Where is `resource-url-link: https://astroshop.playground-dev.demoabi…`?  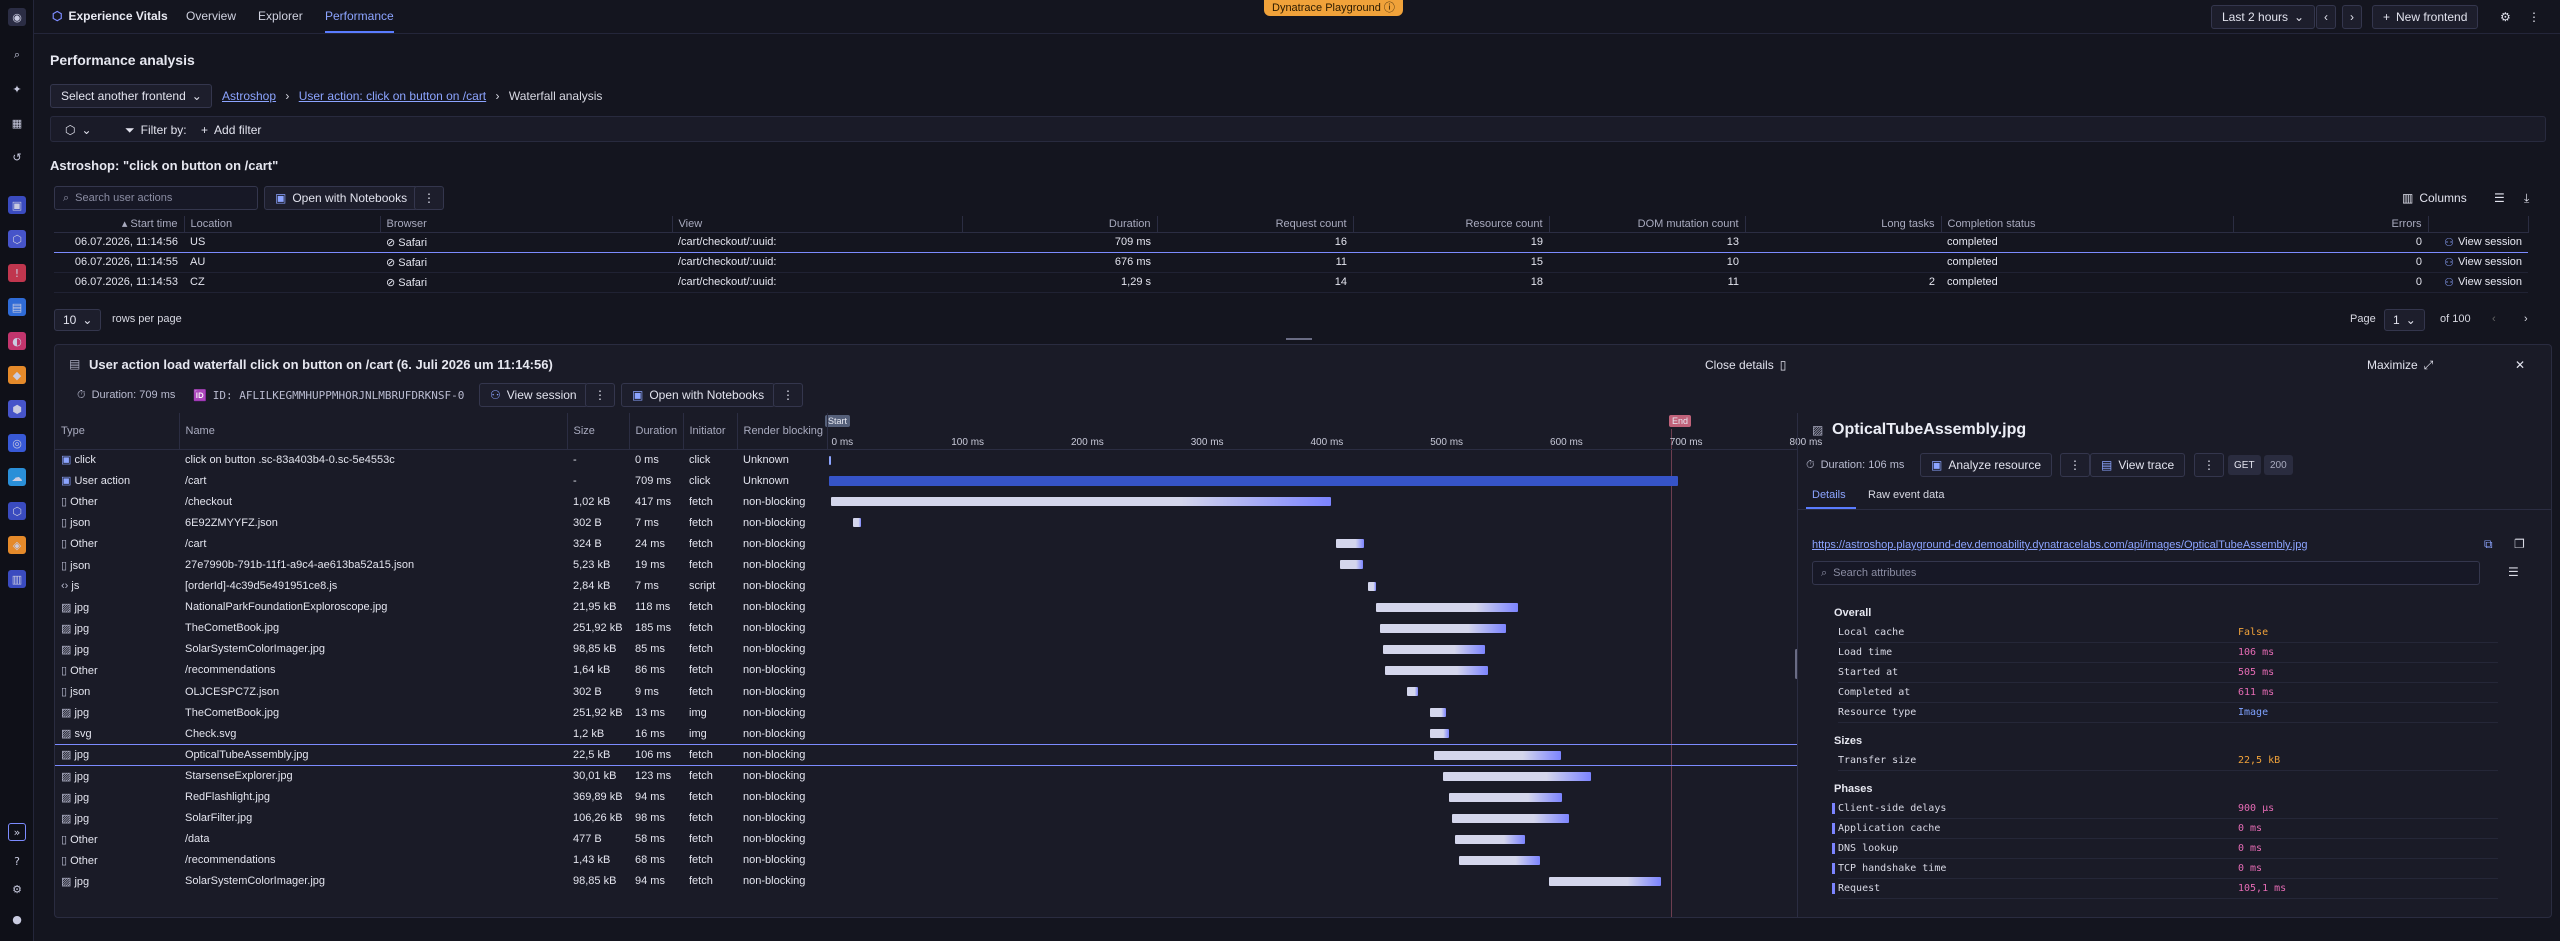 resource-url-link: https://astroshop.playground-dev.demoabi… is located at coordinates (2059, 545).